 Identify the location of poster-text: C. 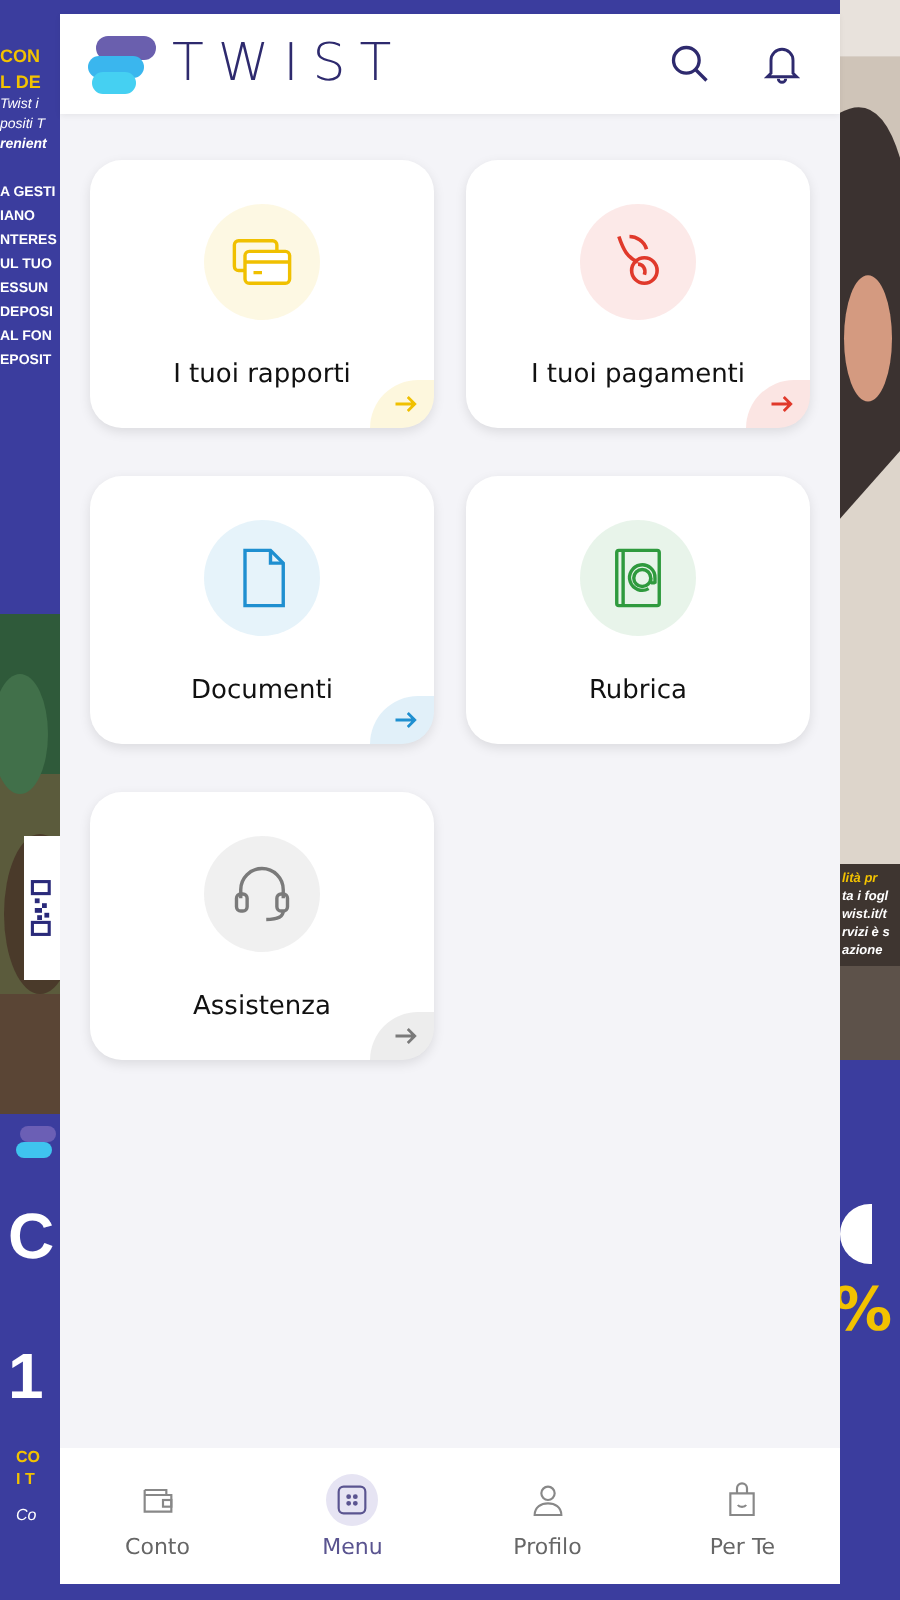
(31, 1237).